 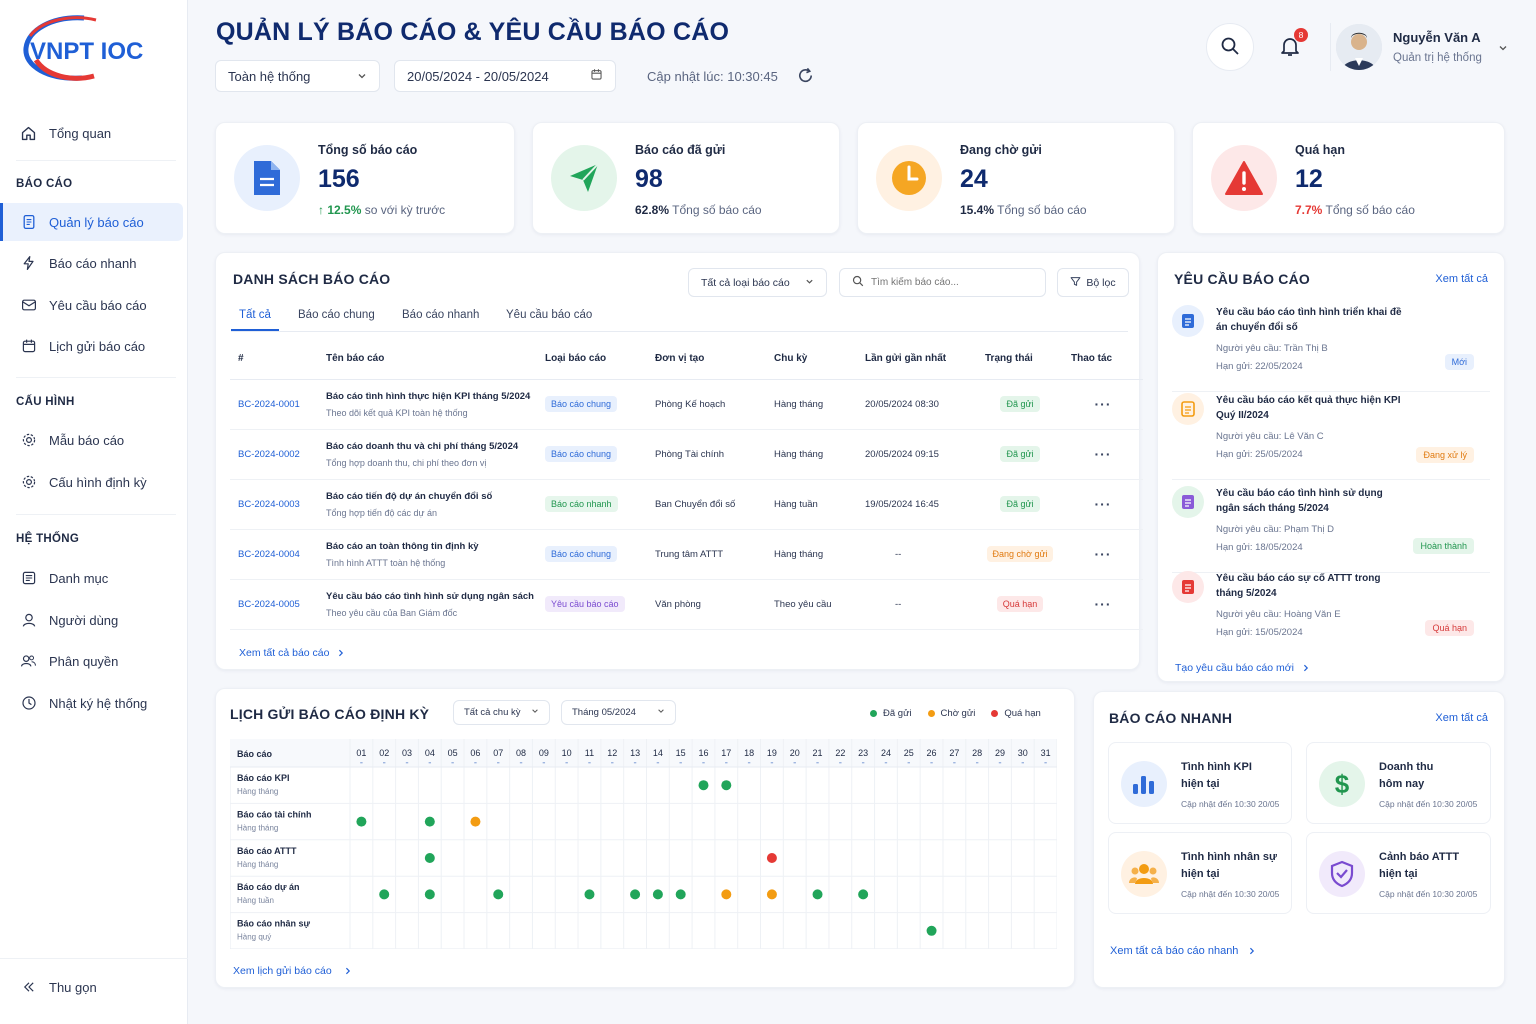 What do you see at coordinates (94, 958) in the screenshot?
I see `divider` at bounding box center [94, 958].